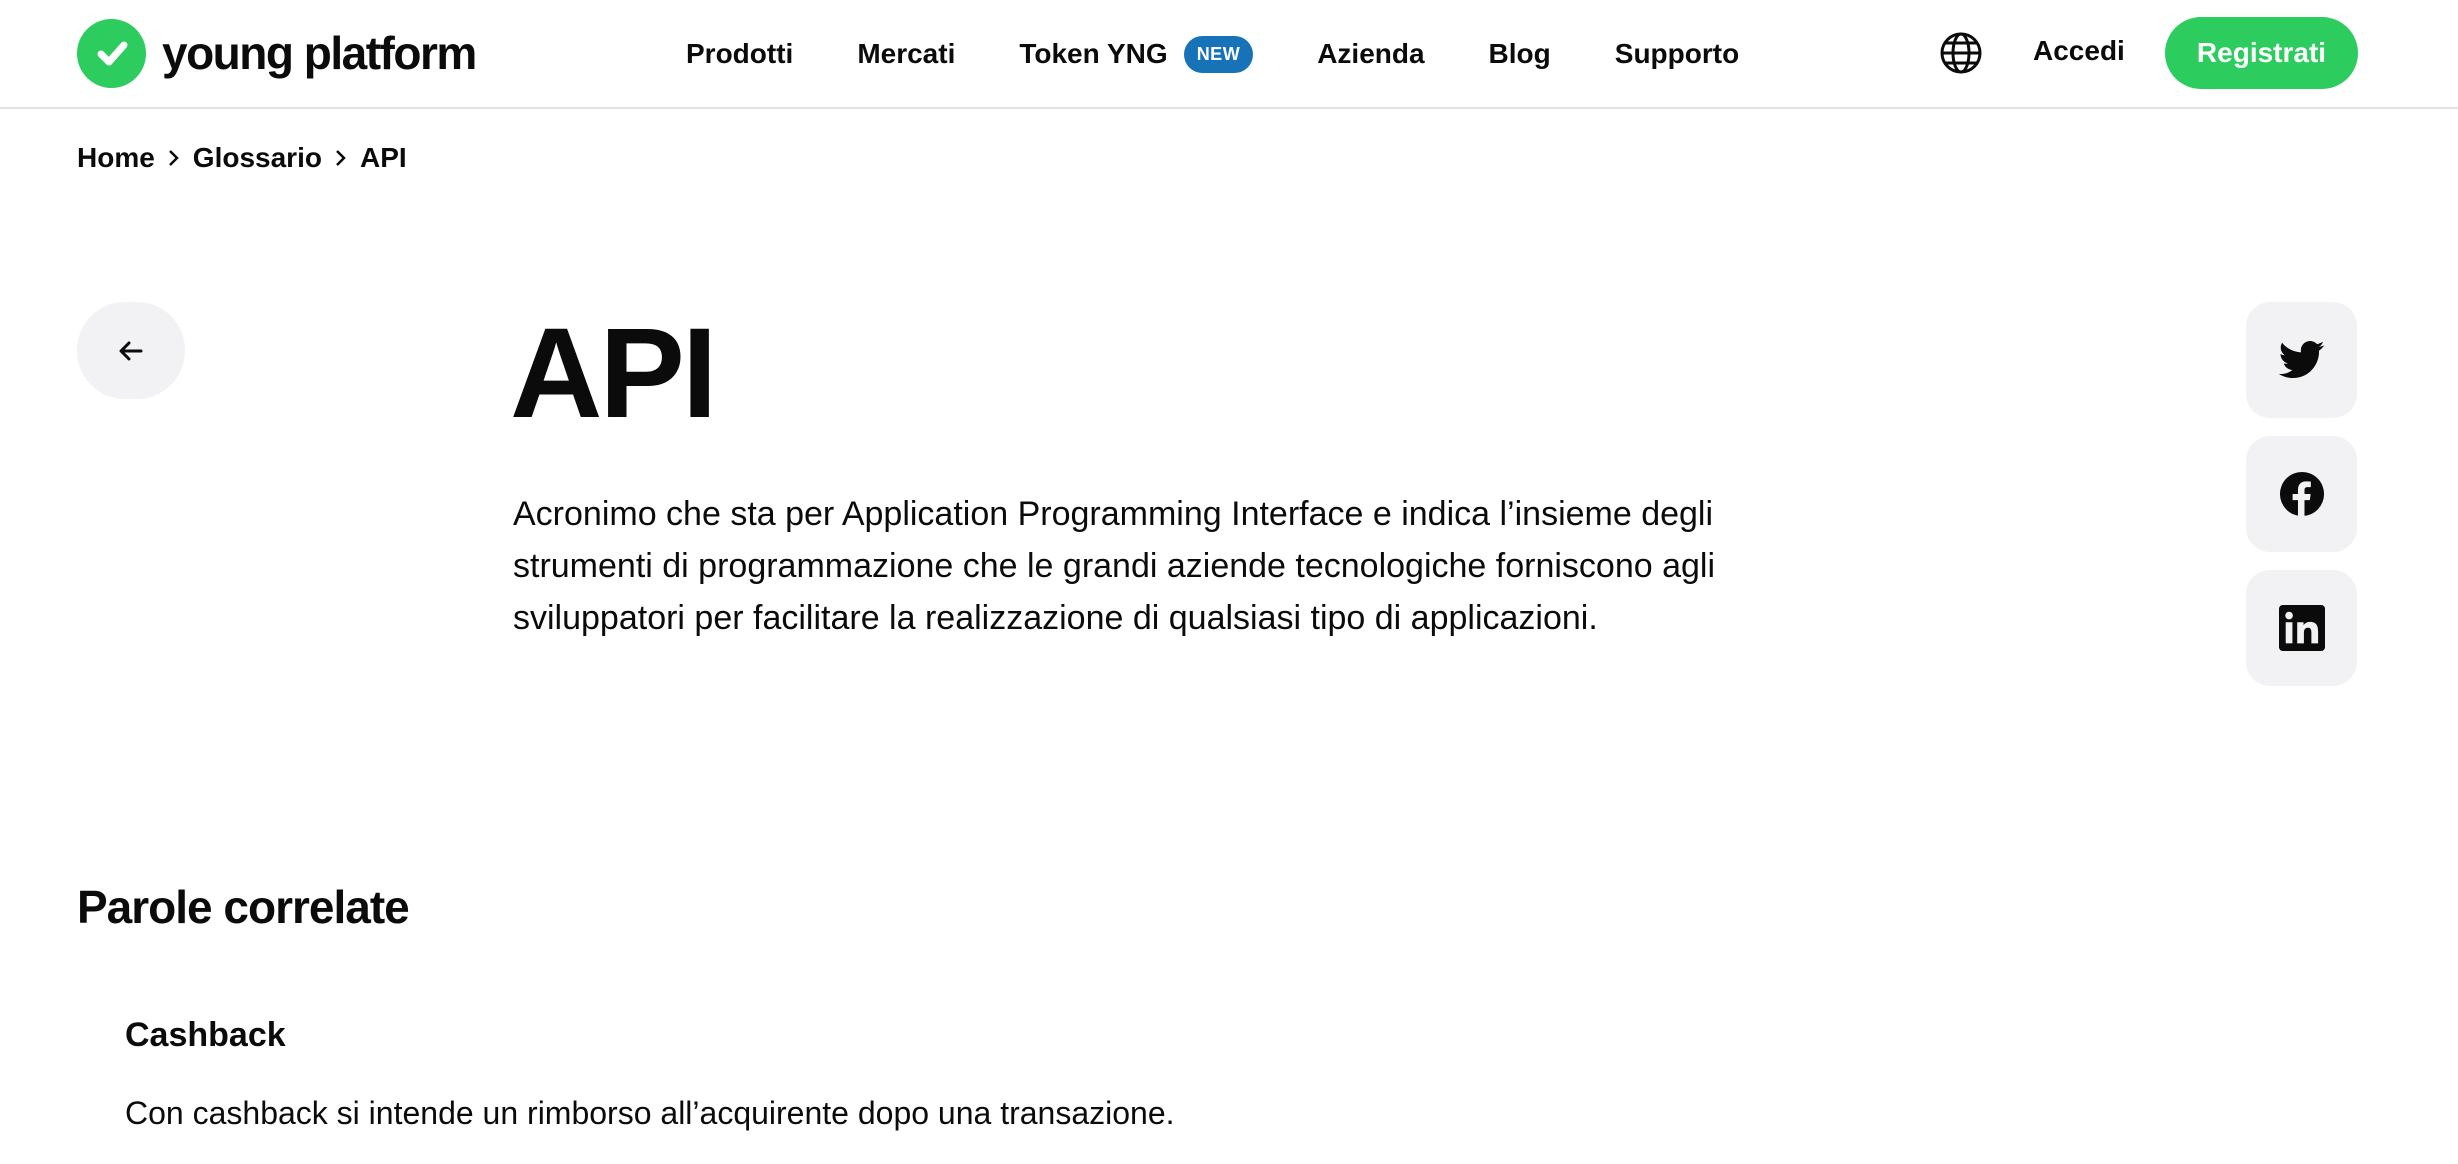 The width and height of the screenshot is (2458, 1164). I want to click on nav-item-supporto: Supporto, so click(1677, 54).